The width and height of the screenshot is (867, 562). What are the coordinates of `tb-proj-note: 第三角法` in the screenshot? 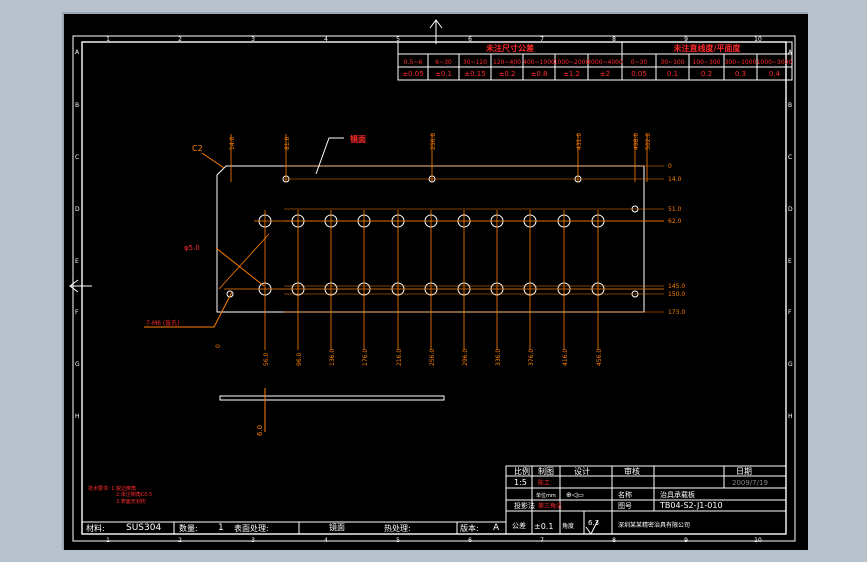 It's located at (550, 506).